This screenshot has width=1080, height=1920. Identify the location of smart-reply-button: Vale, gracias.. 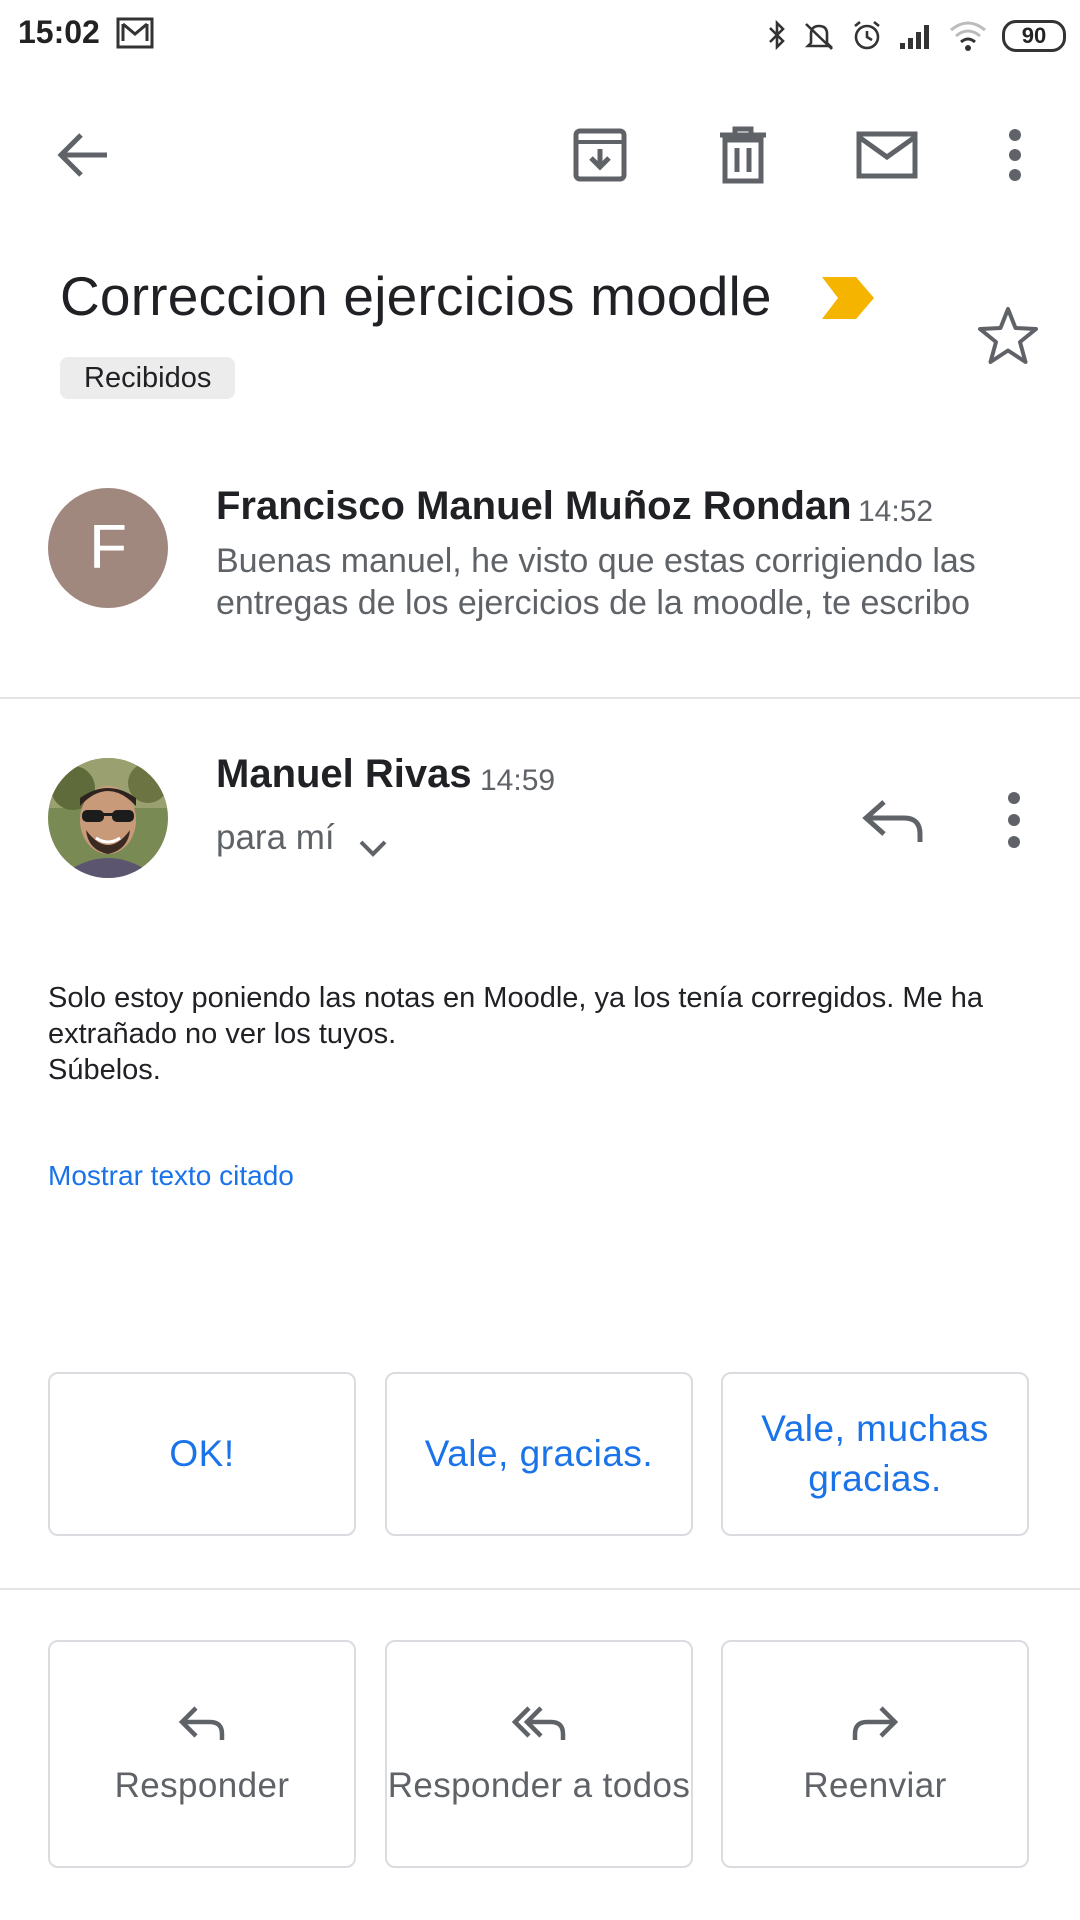
(539, 1454).